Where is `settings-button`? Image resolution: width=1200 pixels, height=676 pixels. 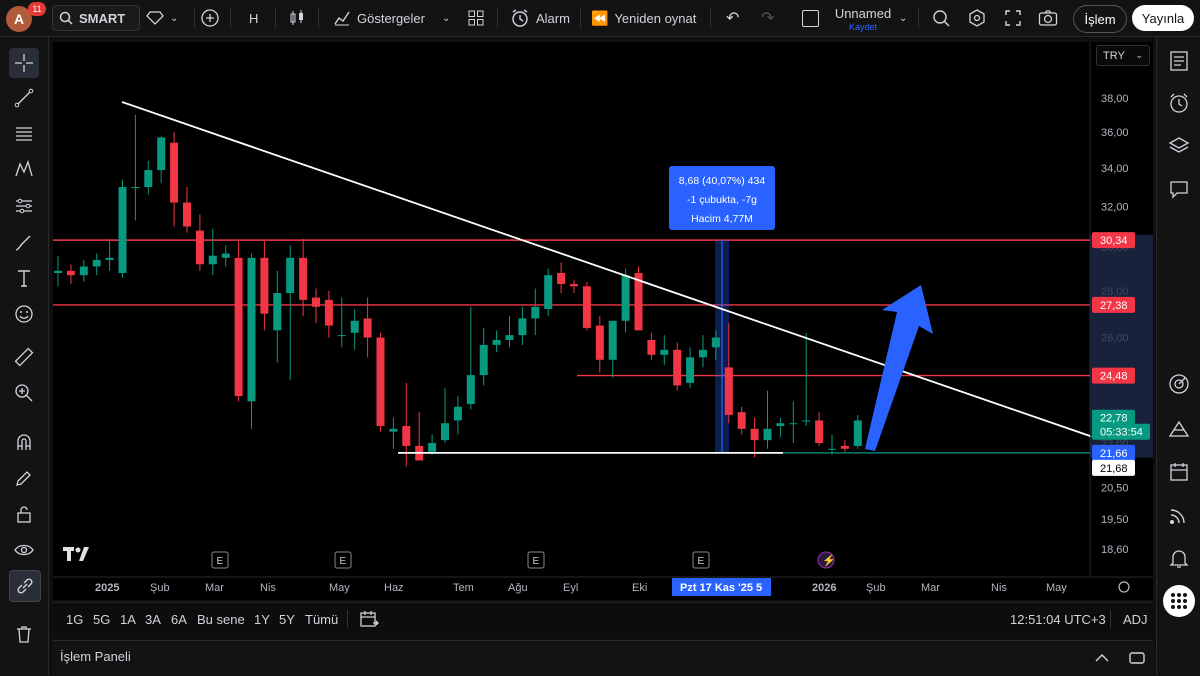
settings-button is located at coordinates (977, 18).